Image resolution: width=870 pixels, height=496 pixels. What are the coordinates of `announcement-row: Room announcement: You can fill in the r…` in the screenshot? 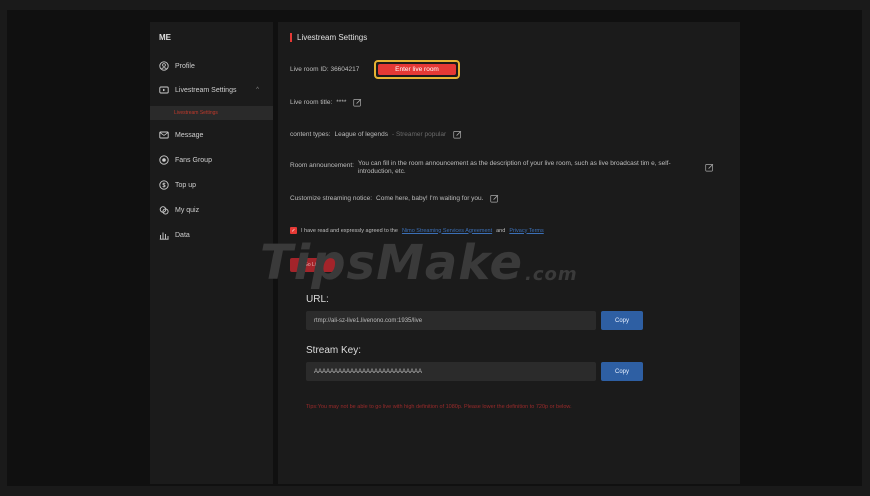 It's located at (502, 168).